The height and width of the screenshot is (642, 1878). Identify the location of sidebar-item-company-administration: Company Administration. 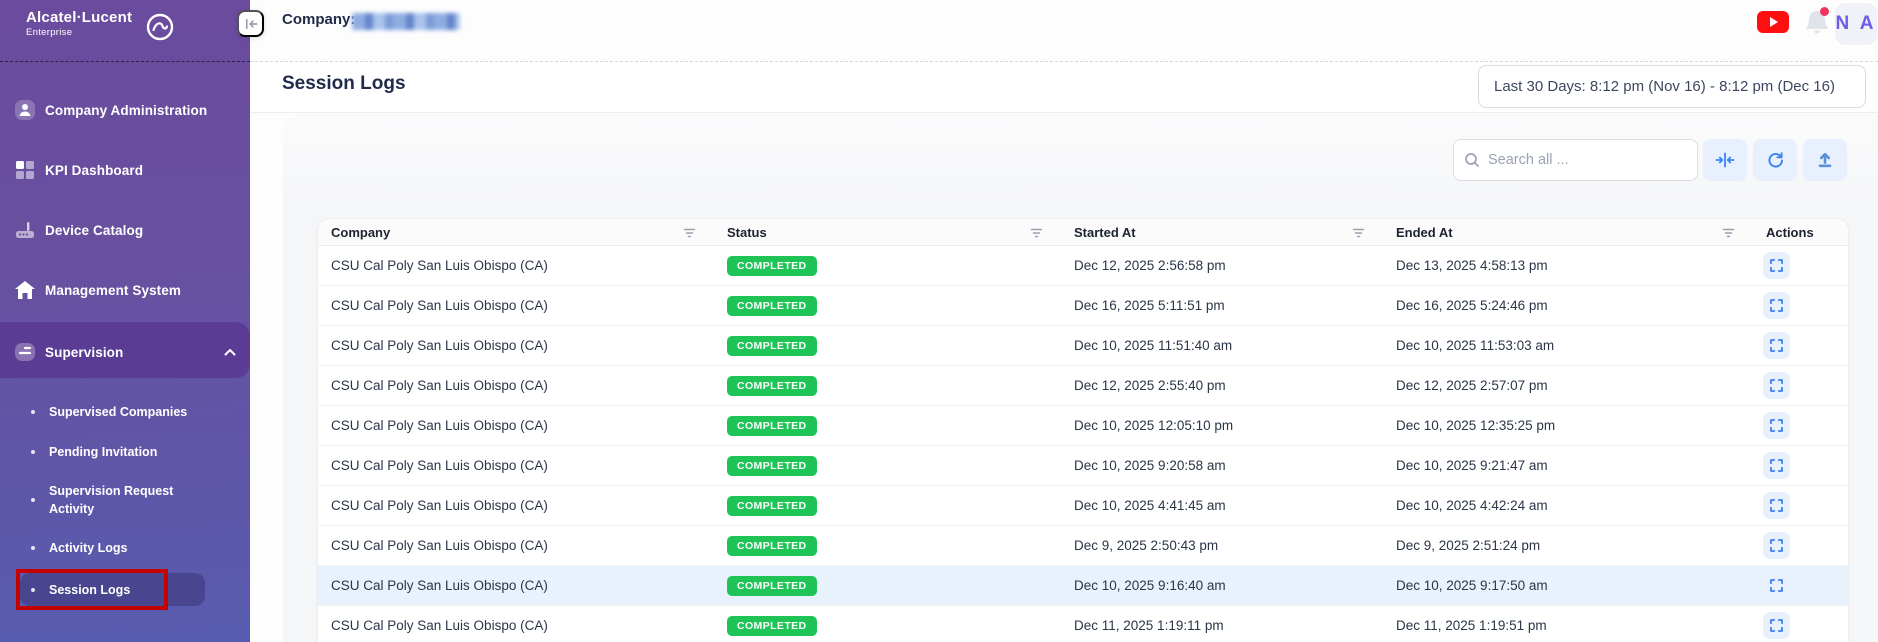
(125, 110).